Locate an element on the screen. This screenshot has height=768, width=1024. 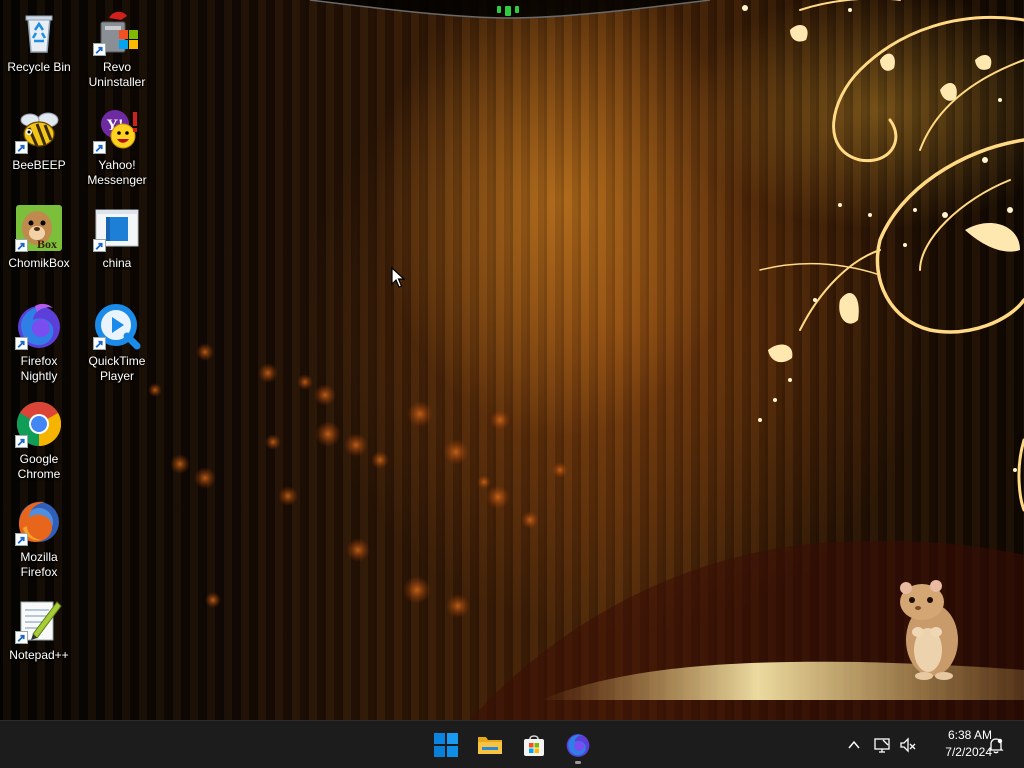
clock-time: 6:38 AM is located at coordinates (969, 735).